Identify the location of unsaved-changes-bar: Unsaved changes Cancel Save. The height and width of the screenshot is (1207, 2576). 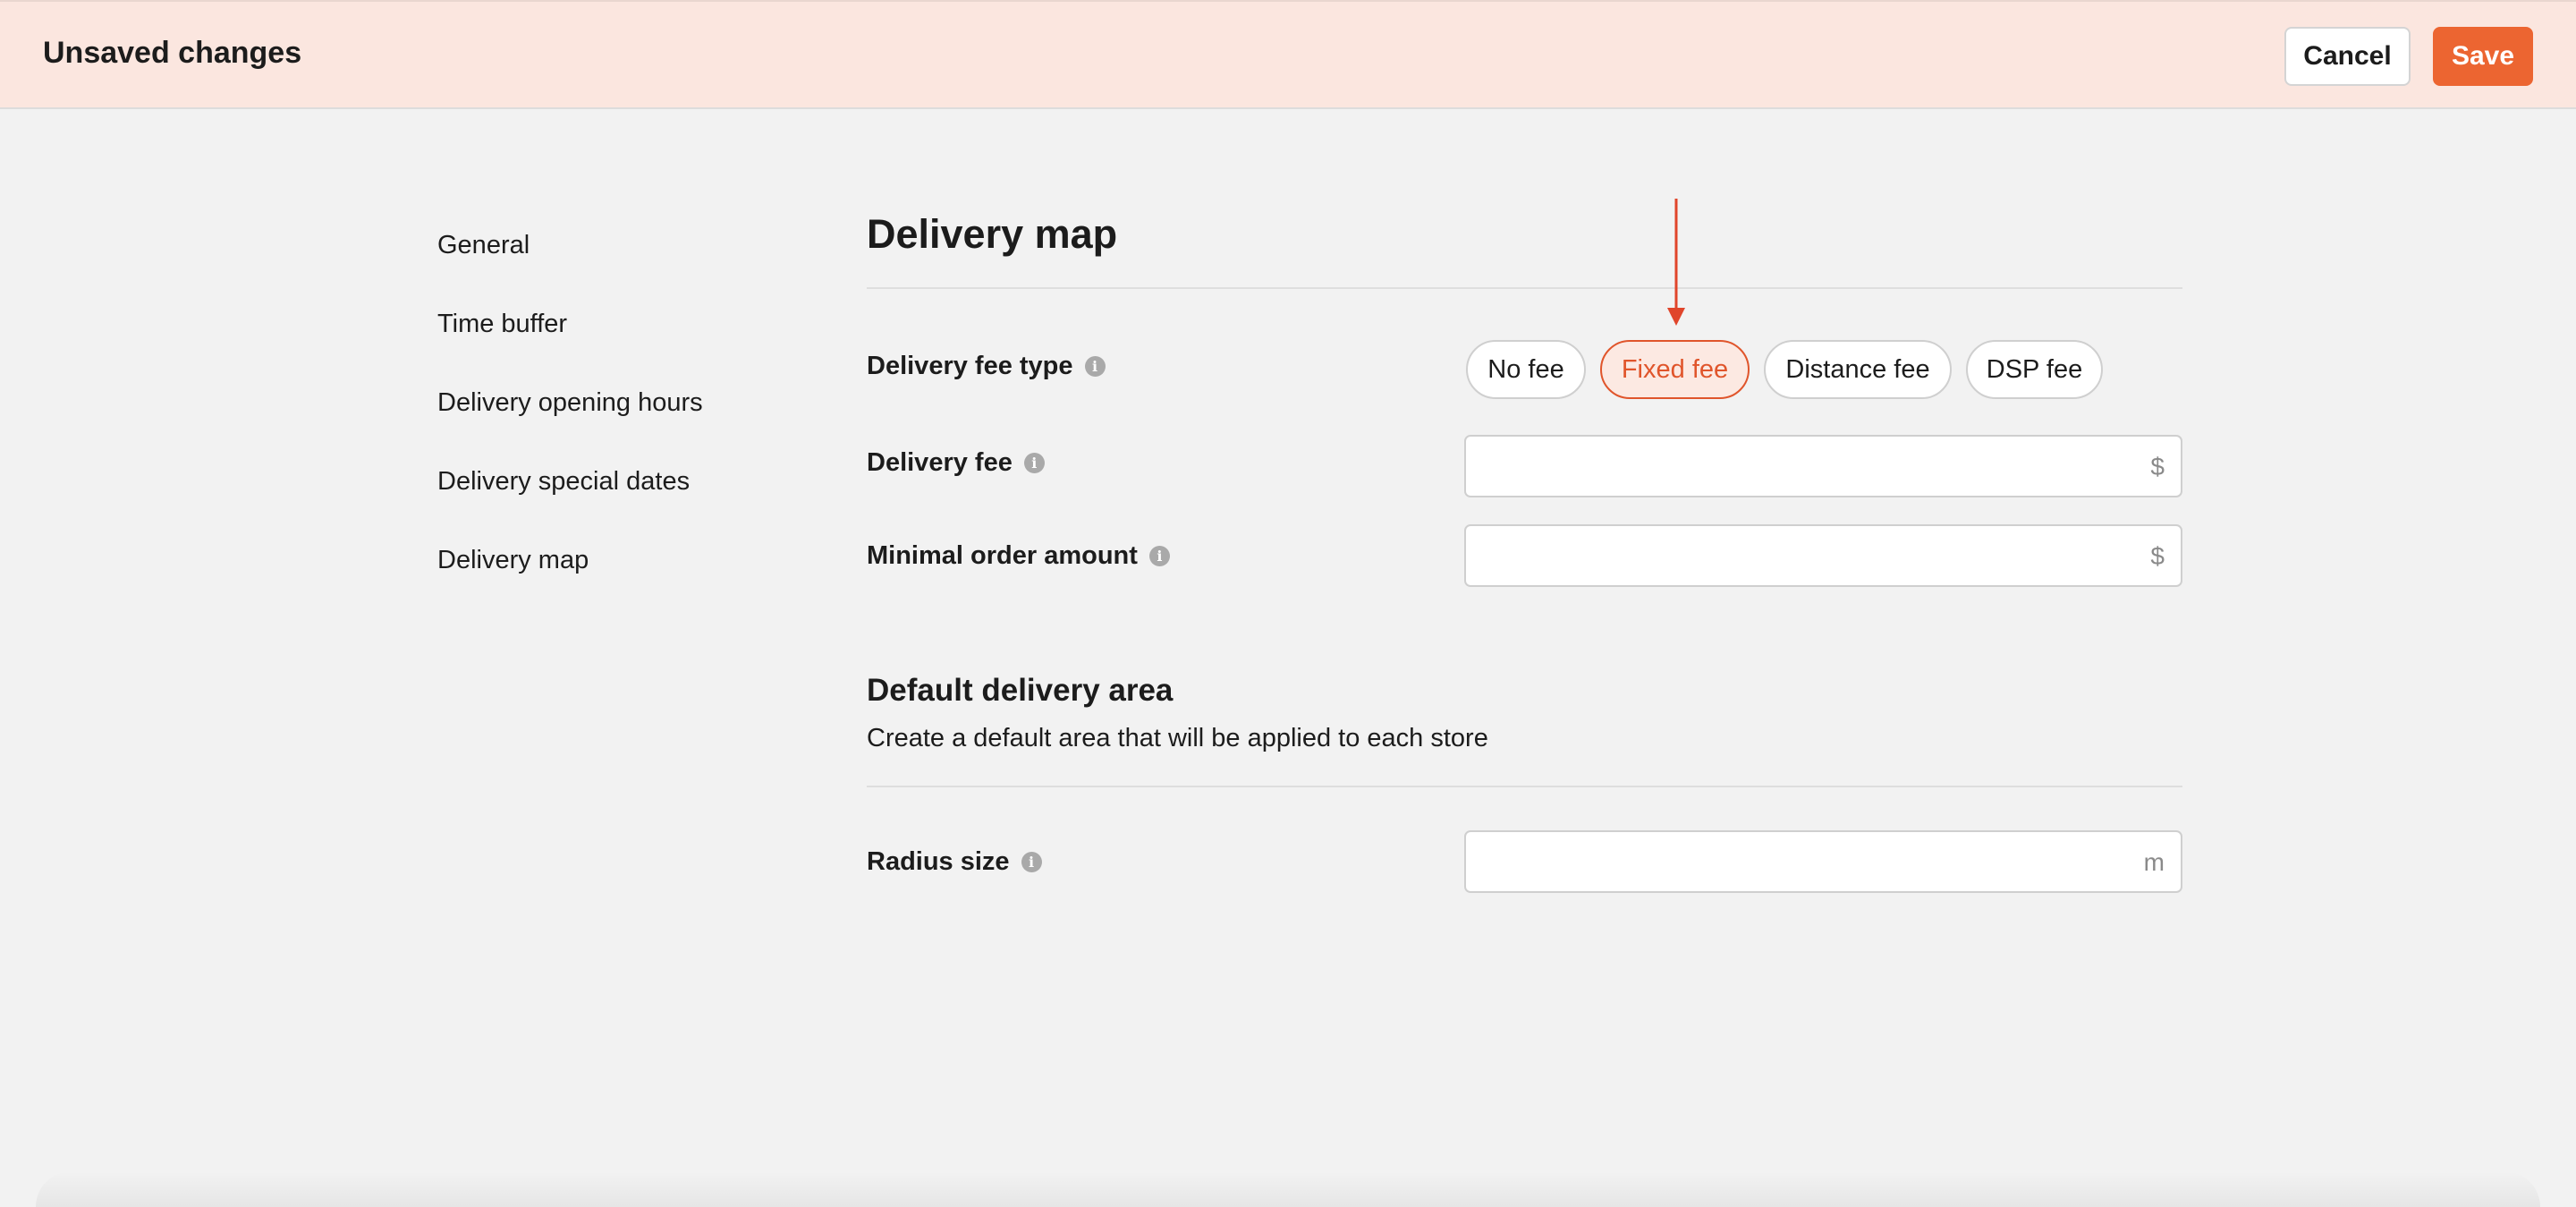
(1288, 54).